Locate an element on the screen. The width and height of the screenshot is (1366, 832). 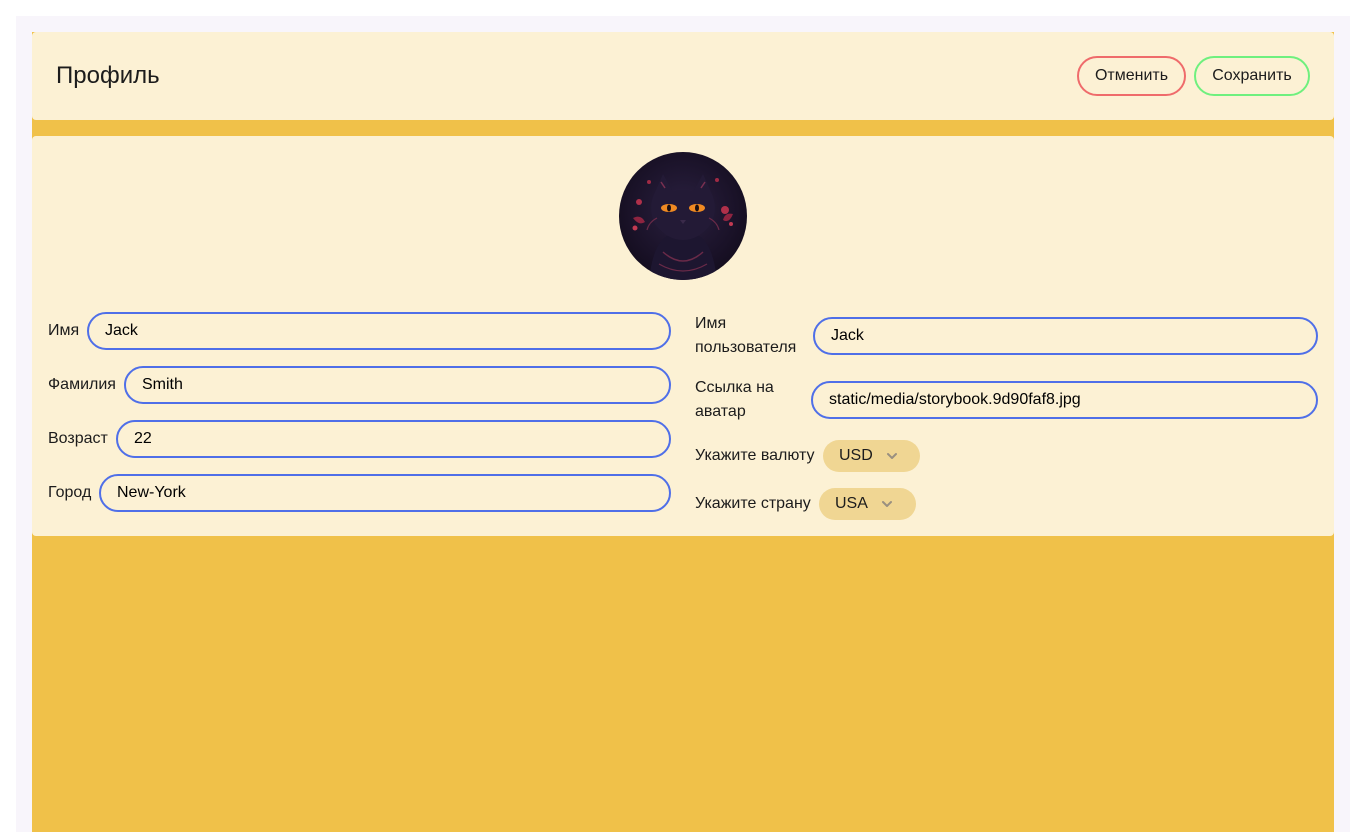
profile-header: Профиль Отменить Сохранить is located at coordinates (683, 76).